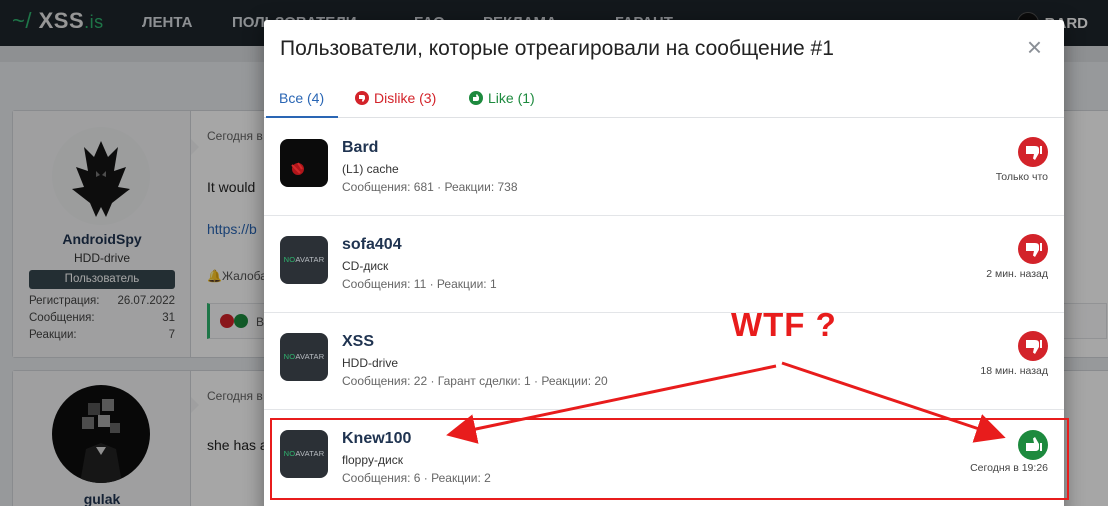  I want to click on tab-all: Все (4), so click(301, 98).